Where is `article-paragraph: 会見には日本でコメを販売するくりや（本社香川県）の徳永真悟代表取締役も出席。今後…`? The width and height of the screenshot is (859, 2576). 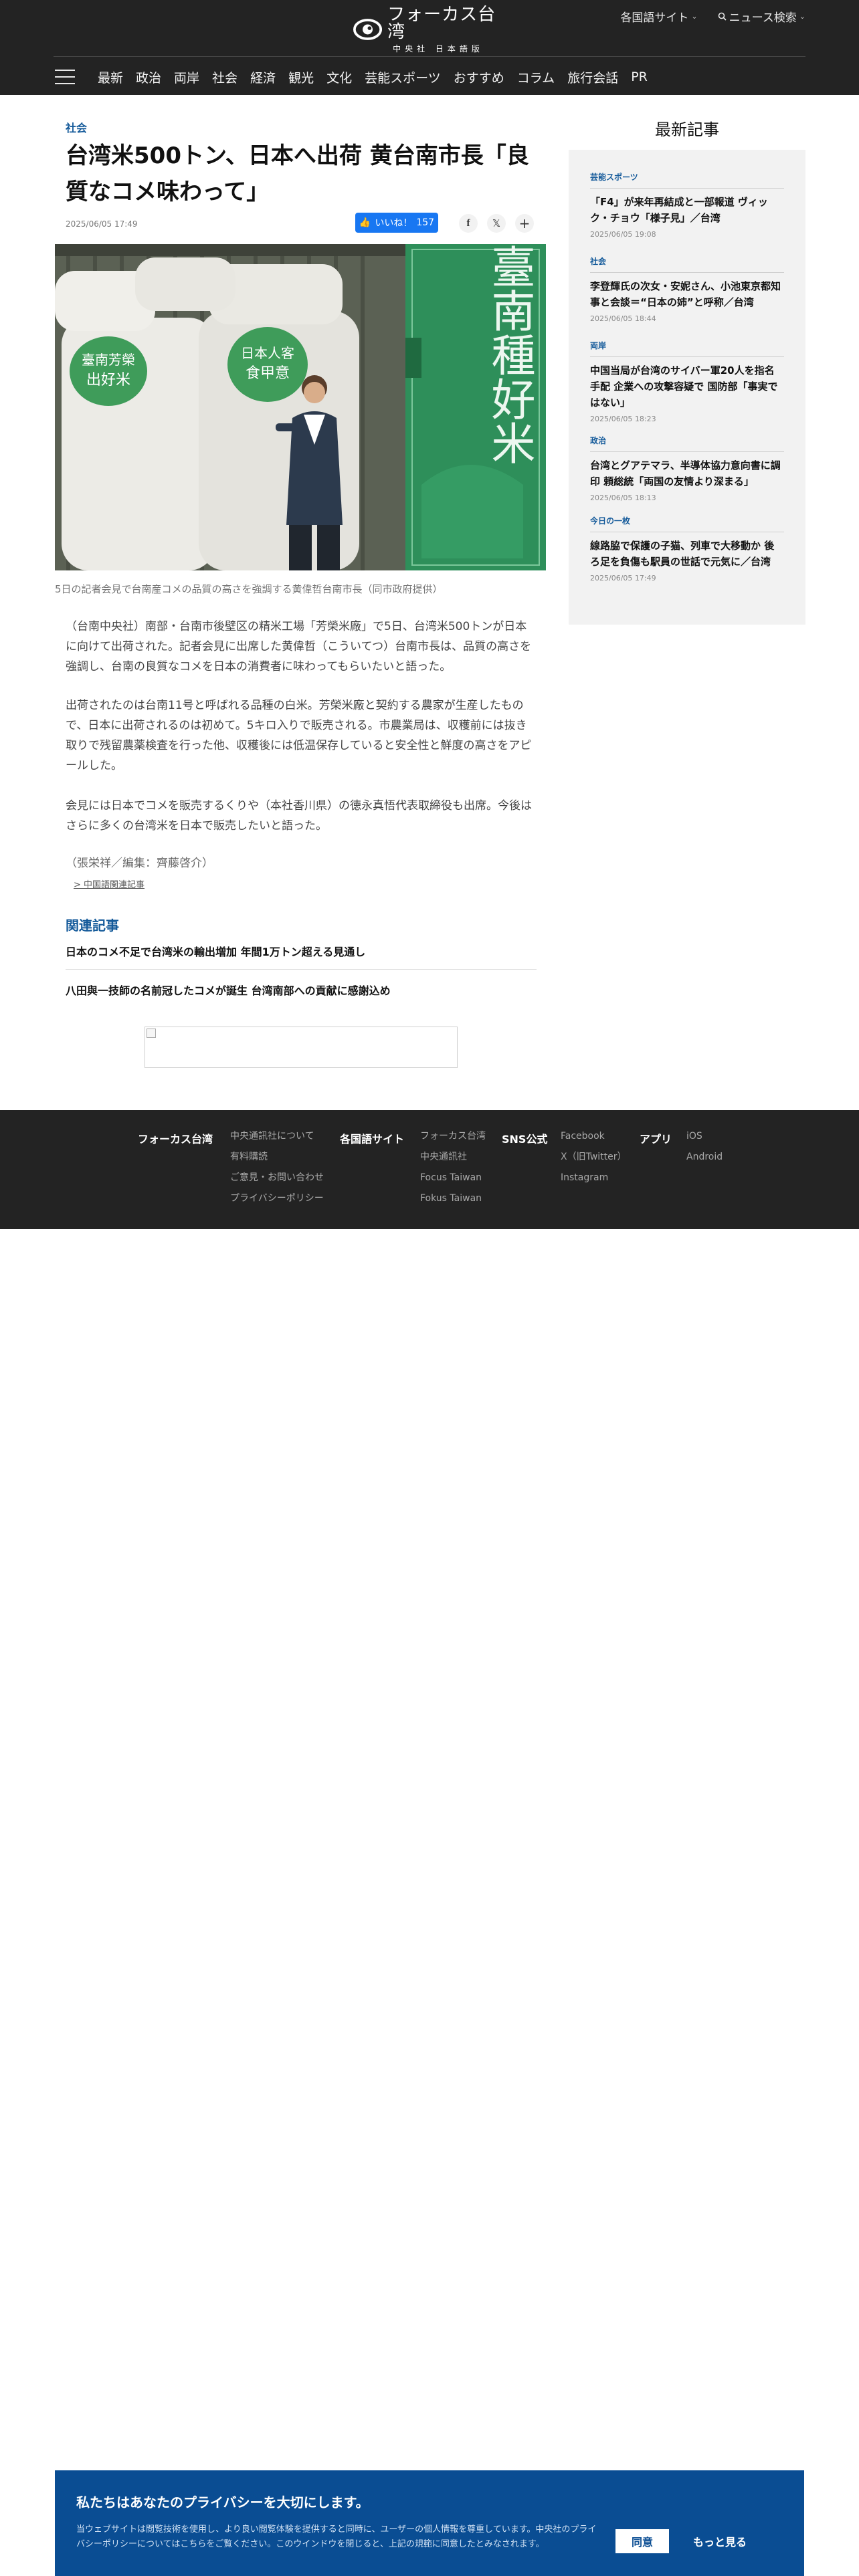
article-paragraph: 会見には日本でコメを販売するくりや（本社香川県）の徳永真悟代表取締役も出席。今後… is located at coordinates (299, 816).